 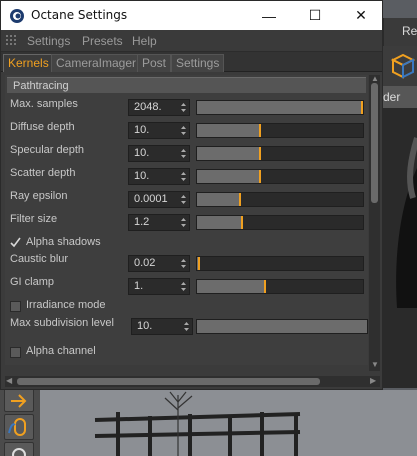 I want to click on gi-clamp-value: 1., so click(x=139, y=286).